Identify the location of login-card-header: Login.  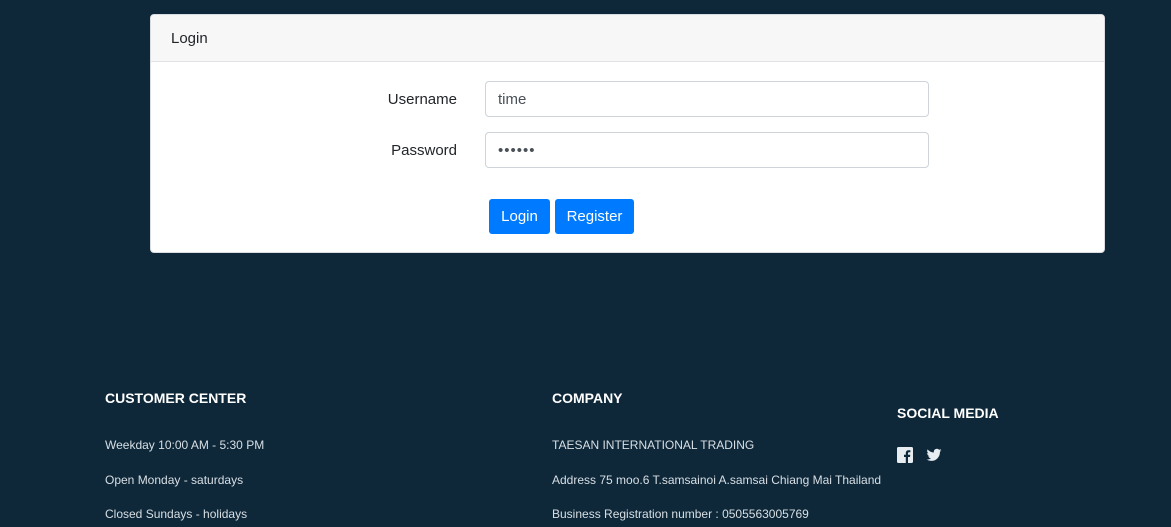
(627, 38).